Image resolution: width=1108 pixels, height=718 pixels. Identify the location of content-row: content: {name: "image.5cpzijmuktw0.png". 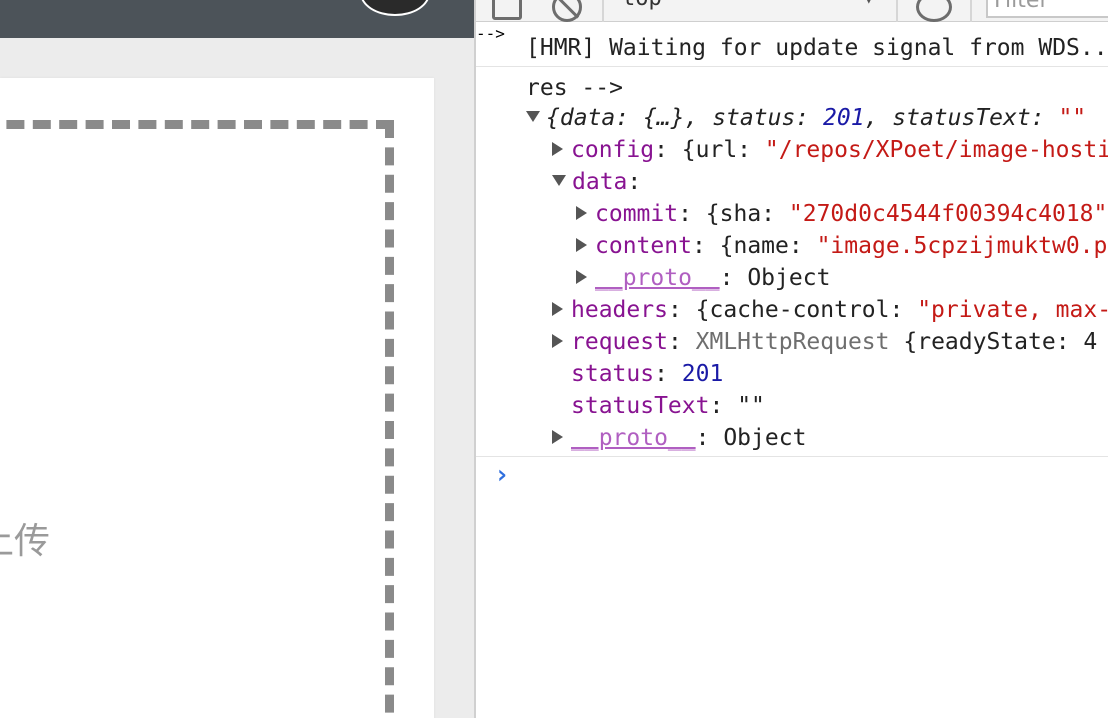
(842, 246).